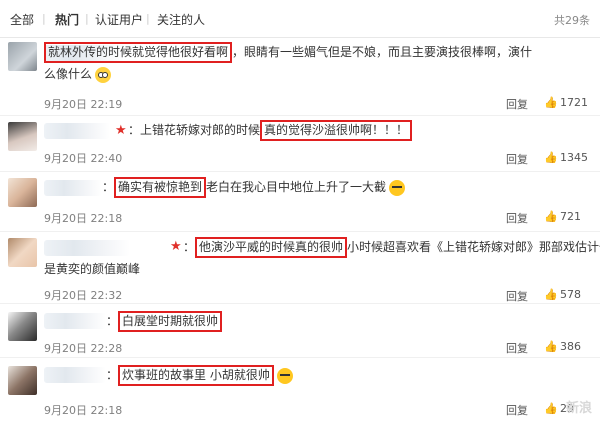 This screenshot has height=423, width=600. Describe the element at coordinates (254, 187) in the screenshot. I see `comment-text: ：确实有被惊艳到 老白在我心目中地位上升了一大截` at that location.